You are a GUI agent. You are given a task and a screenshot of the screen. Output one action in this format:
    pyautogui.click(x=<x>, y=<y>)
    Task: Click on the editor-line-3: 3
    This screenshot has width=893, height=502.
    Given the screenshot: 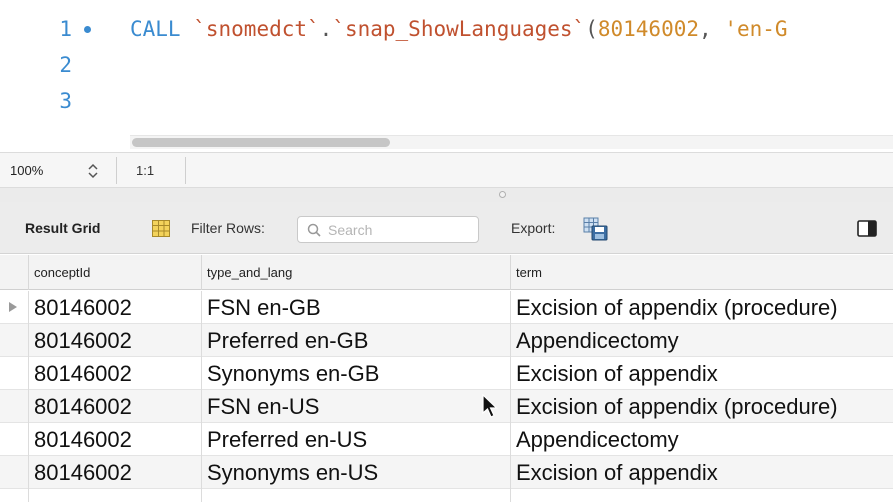 What is the action you would take?
    pyautogui.click(x=446, y=101)
    